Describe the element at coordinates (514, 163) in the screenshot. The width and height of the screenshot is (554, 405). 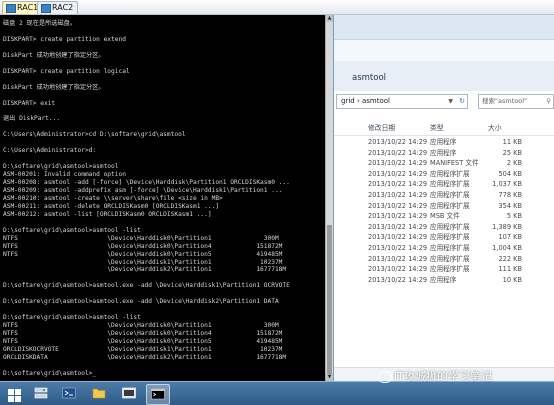
I see `file-size: 2 KB` at that location.